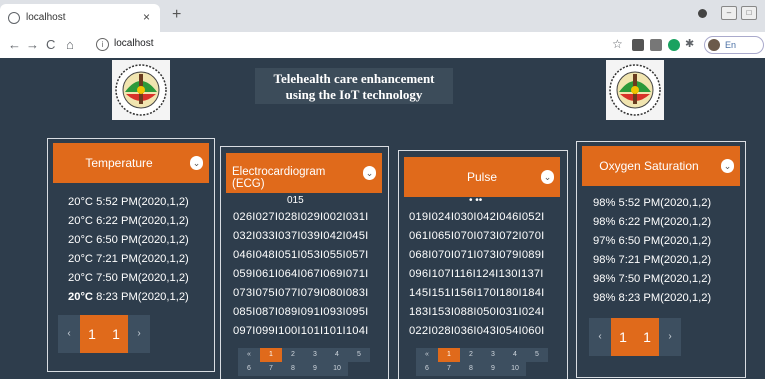  Describe the element at coordinates (146, 17) in the screenshot. I see `tab-close-button: ×` at that location.